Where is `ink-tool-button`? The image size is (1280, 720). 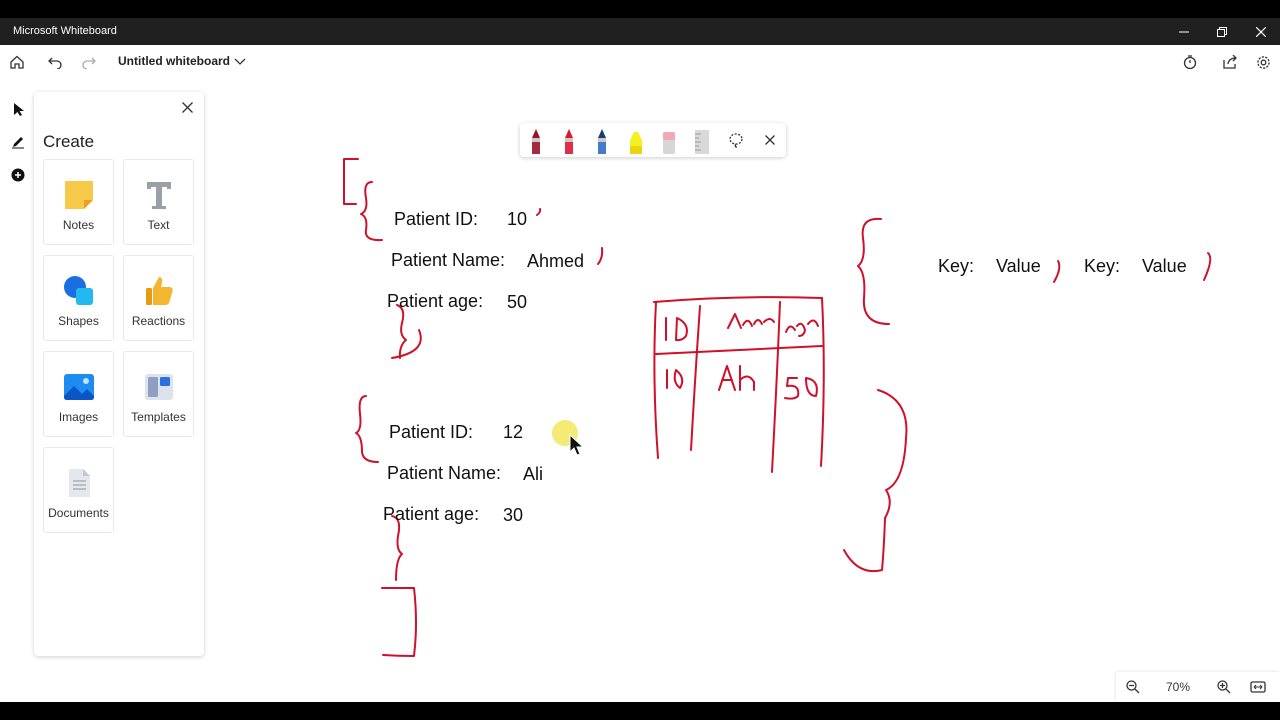
ink-tool-button is located at coordinates (18, 142).